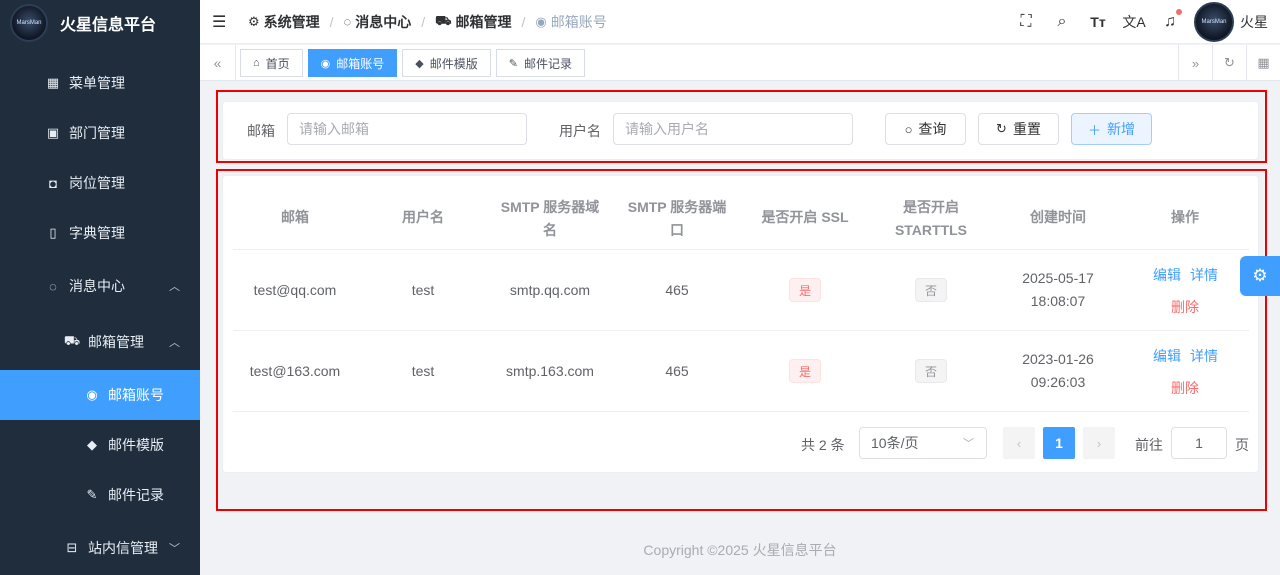 The height and width of the screenshot is (575, 1280). Describe the element at coordinates (295, 217) in the screenshot. I see `th-email: 邮箱` at that location.